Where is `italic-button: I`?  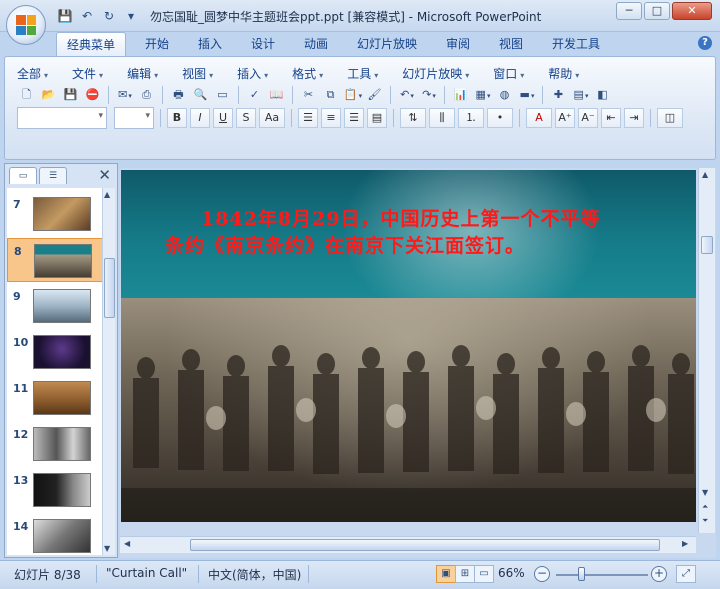 italic-button: I is located at coordinates (200, 118).